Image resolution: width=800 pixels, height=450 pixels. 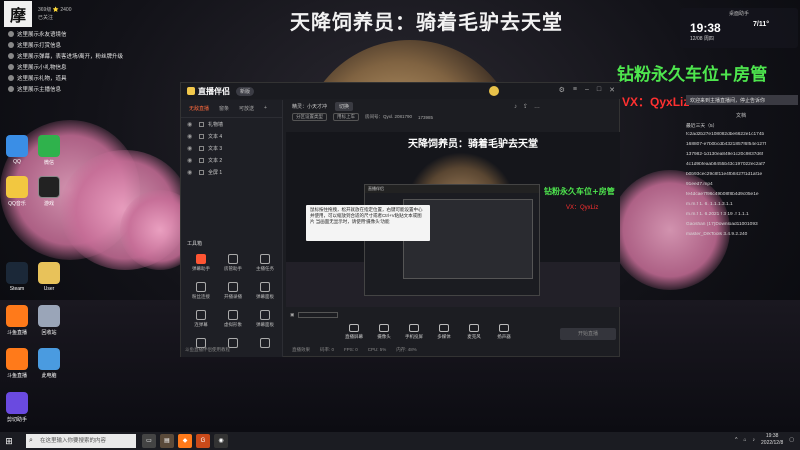 What do you see at coordinates (344, 106) in the screenshot?
I see `switch-button: 切换` at bounding box center [344, 106].